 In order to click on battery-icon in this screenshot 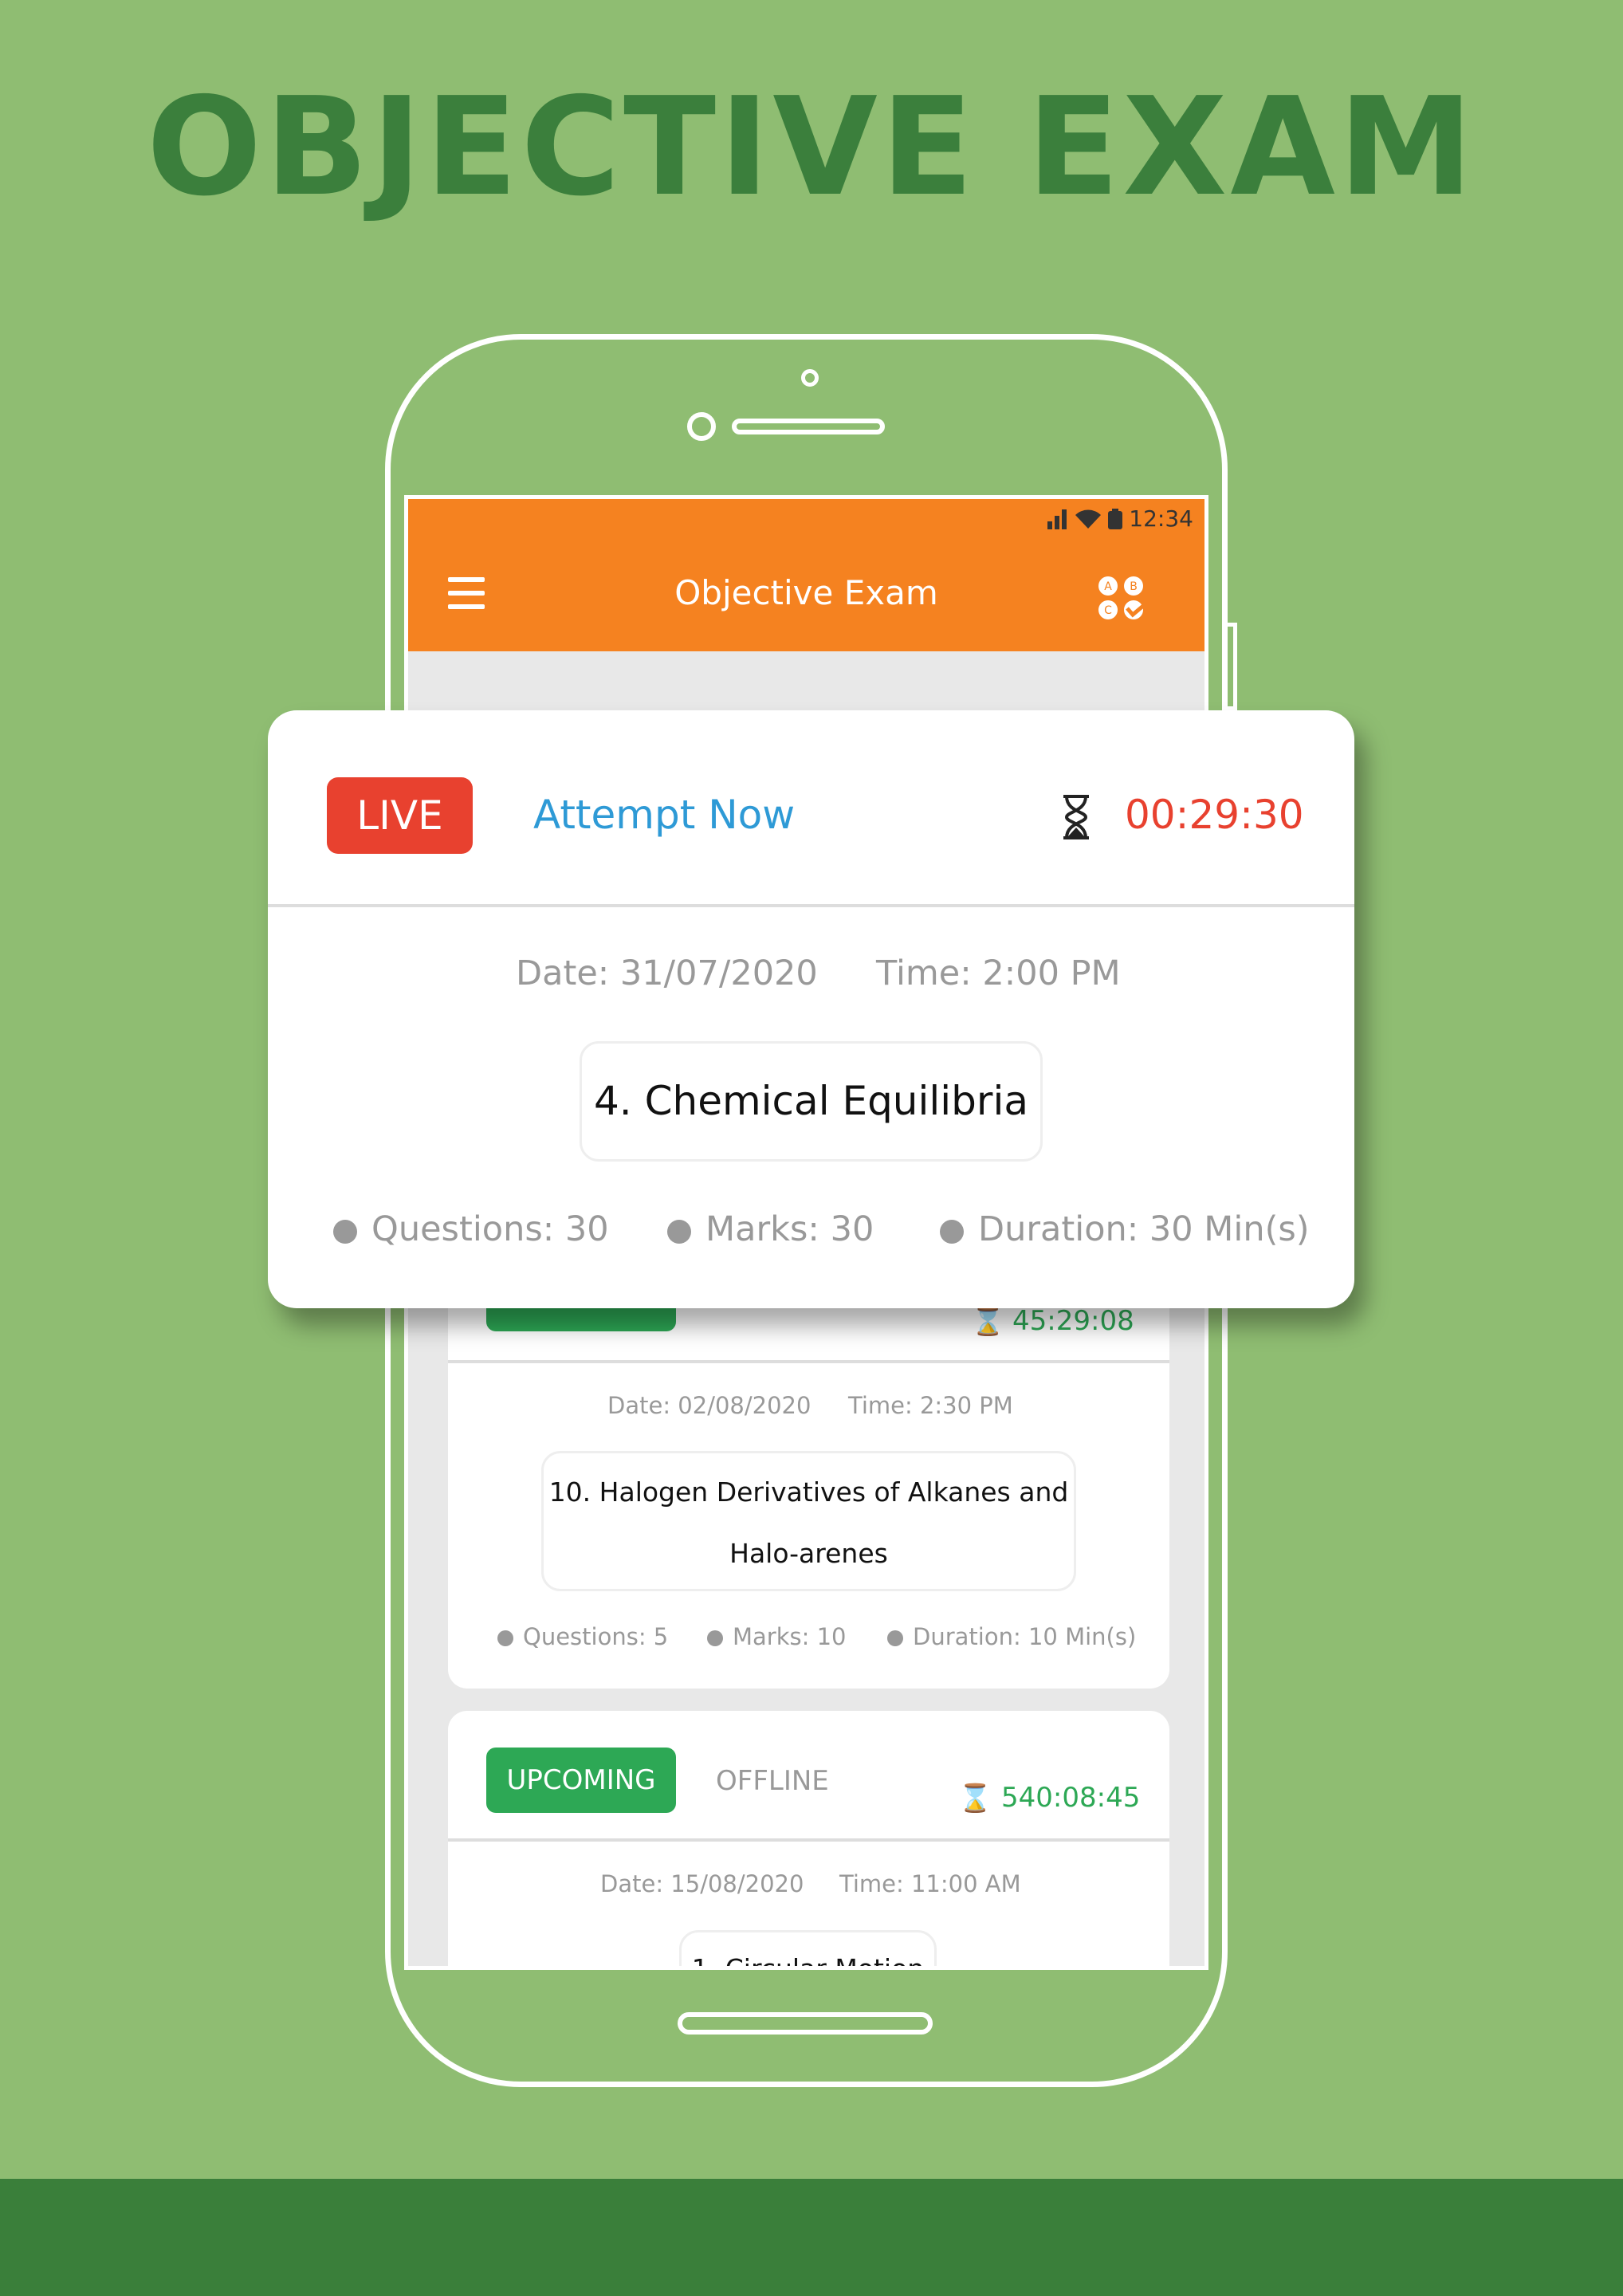, I will do `click(1115, 518)`.